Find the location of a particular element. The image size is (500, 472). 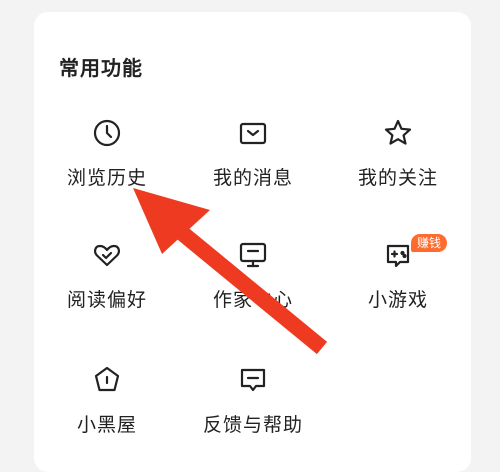

monitor-icon is located at coordinates (253, 255).